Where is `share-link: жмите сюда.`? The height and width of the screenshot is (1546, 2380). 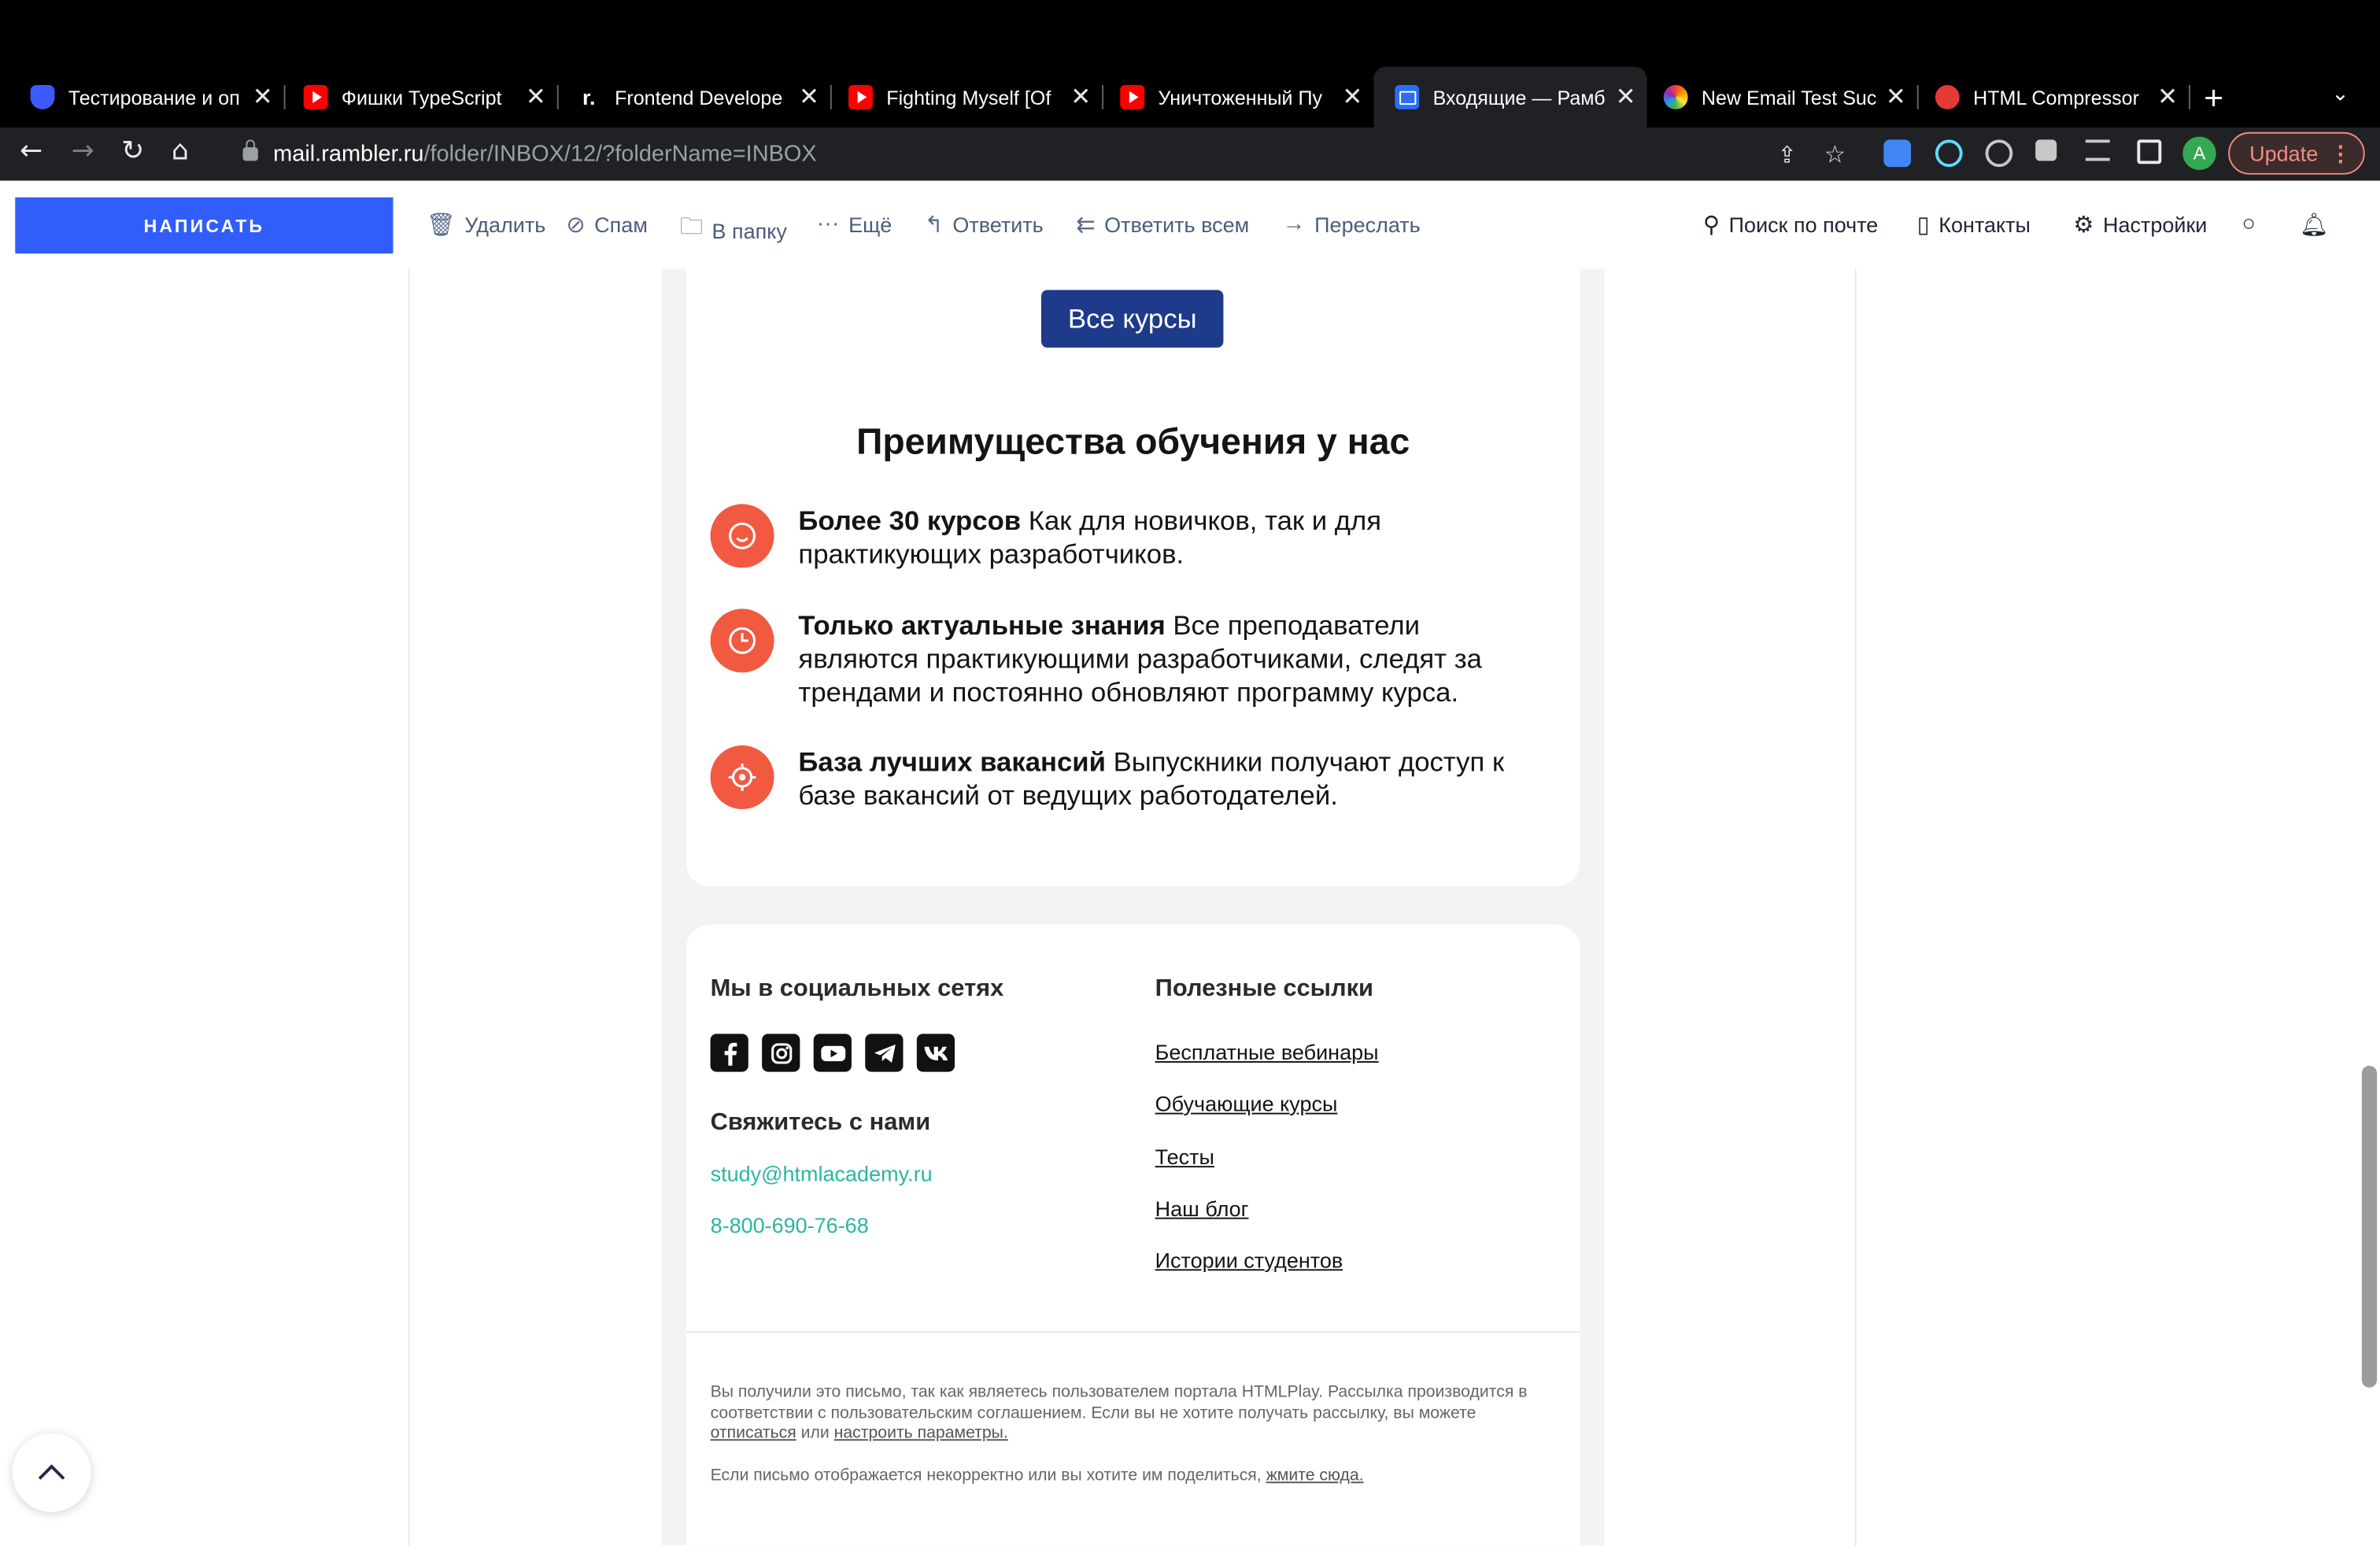
share-link: жмите сюда. is located at coordinates (1315, 1475).